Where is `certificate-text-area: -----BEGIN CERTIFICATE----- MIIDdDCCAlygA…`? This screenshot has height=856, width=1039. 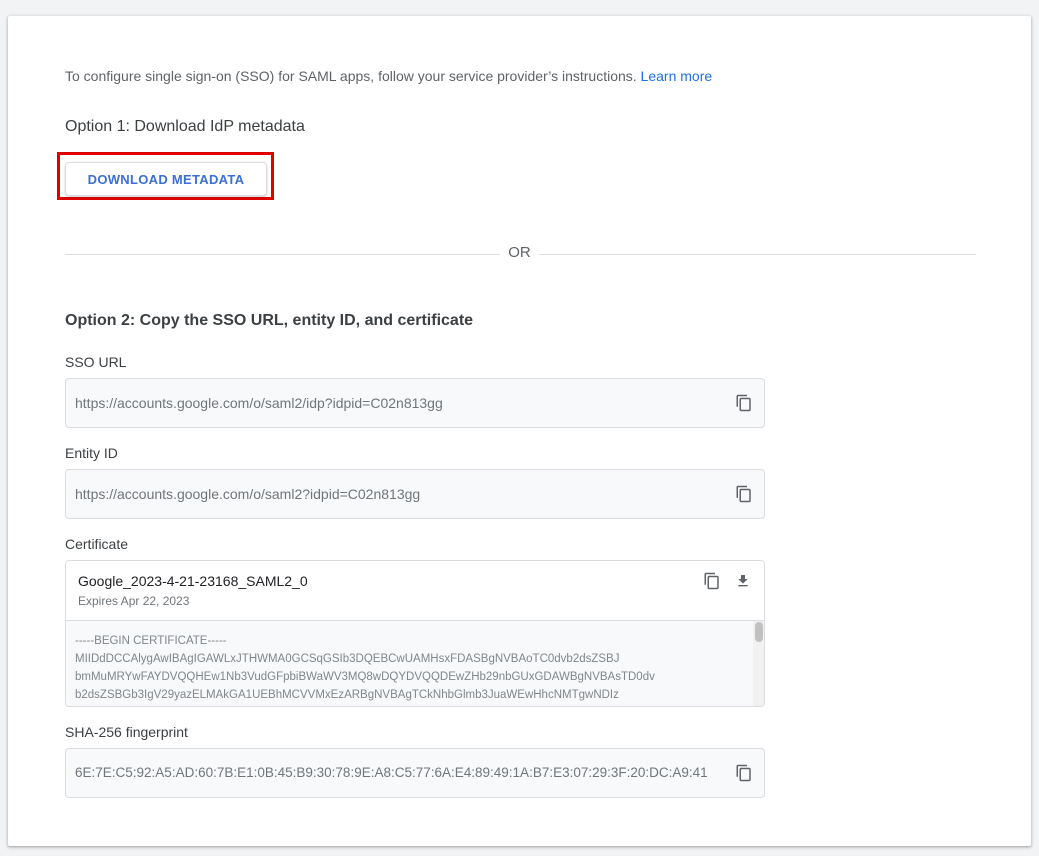
certificate-text-area: -----BEGIN CERTIFICATE----- MIIDdDCCAlygA… is located at coordinates (415, 663).